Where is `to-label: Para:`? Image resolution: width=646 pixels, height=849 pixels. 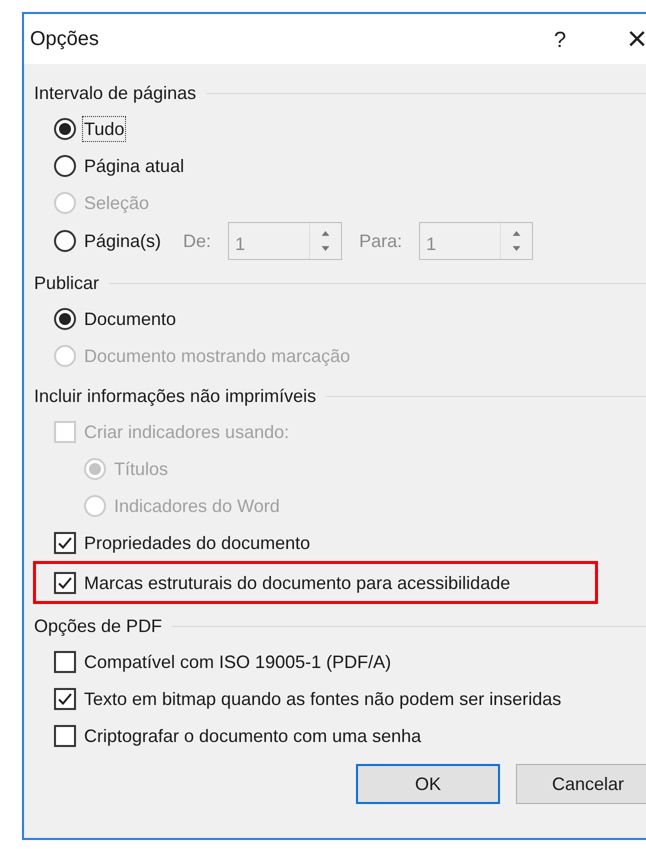 to-label: Para: is located at coordinates (380, 241).